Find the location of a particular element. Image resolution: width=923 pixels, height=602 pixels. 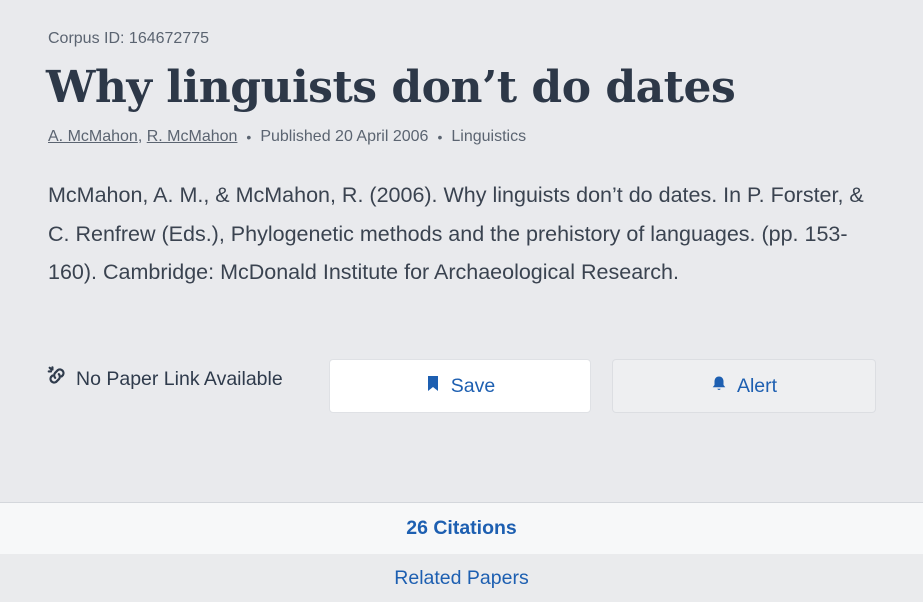

no-paper-link-label: No Paper Link Available is located at coordinates (179, 378).